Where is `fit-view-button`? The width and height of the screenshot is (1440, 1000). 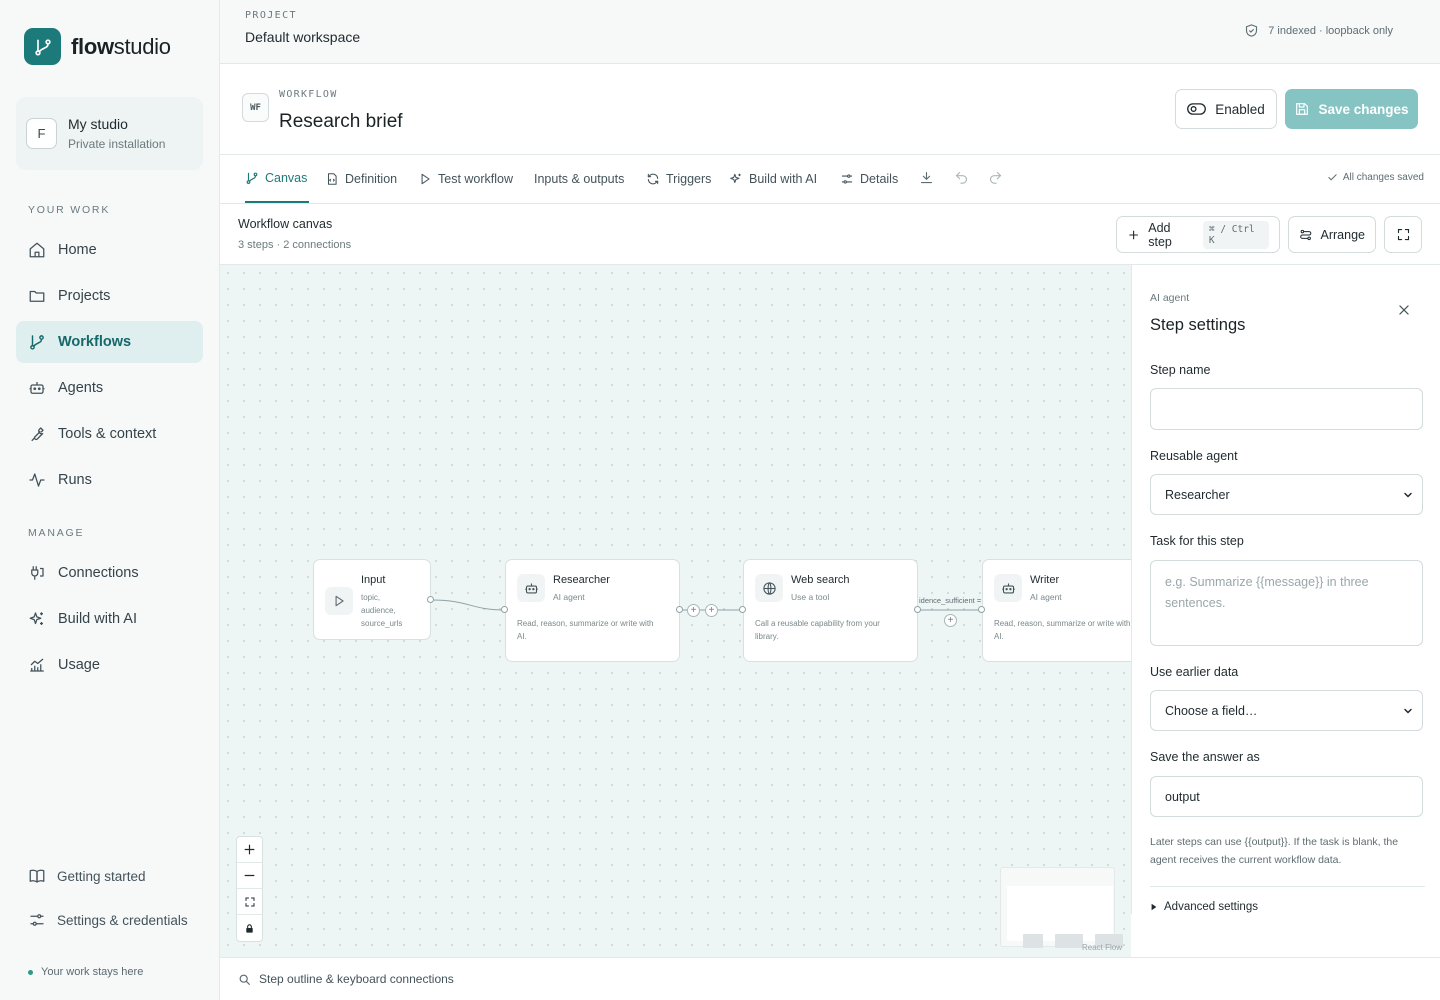 fit-view-button is located at coordinates (249, 902).